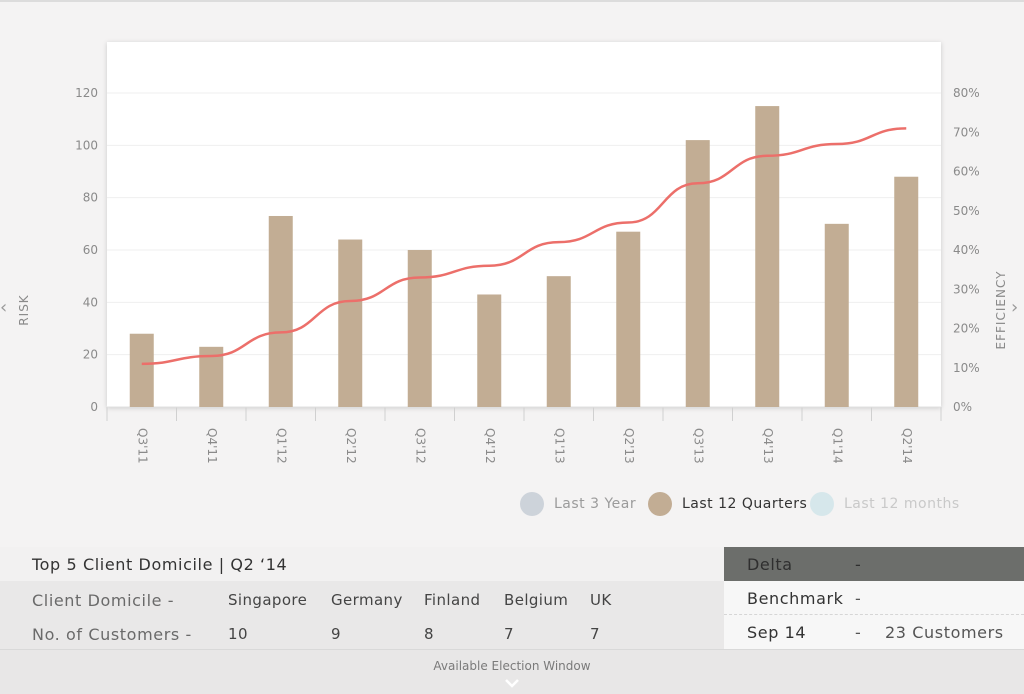 This screenshot has width=1024, height=694. What do you see at coordinates (944, 632) in the screenshot?
I see `date-customers-value: 23 Customers` at bounding box center [944, 632].